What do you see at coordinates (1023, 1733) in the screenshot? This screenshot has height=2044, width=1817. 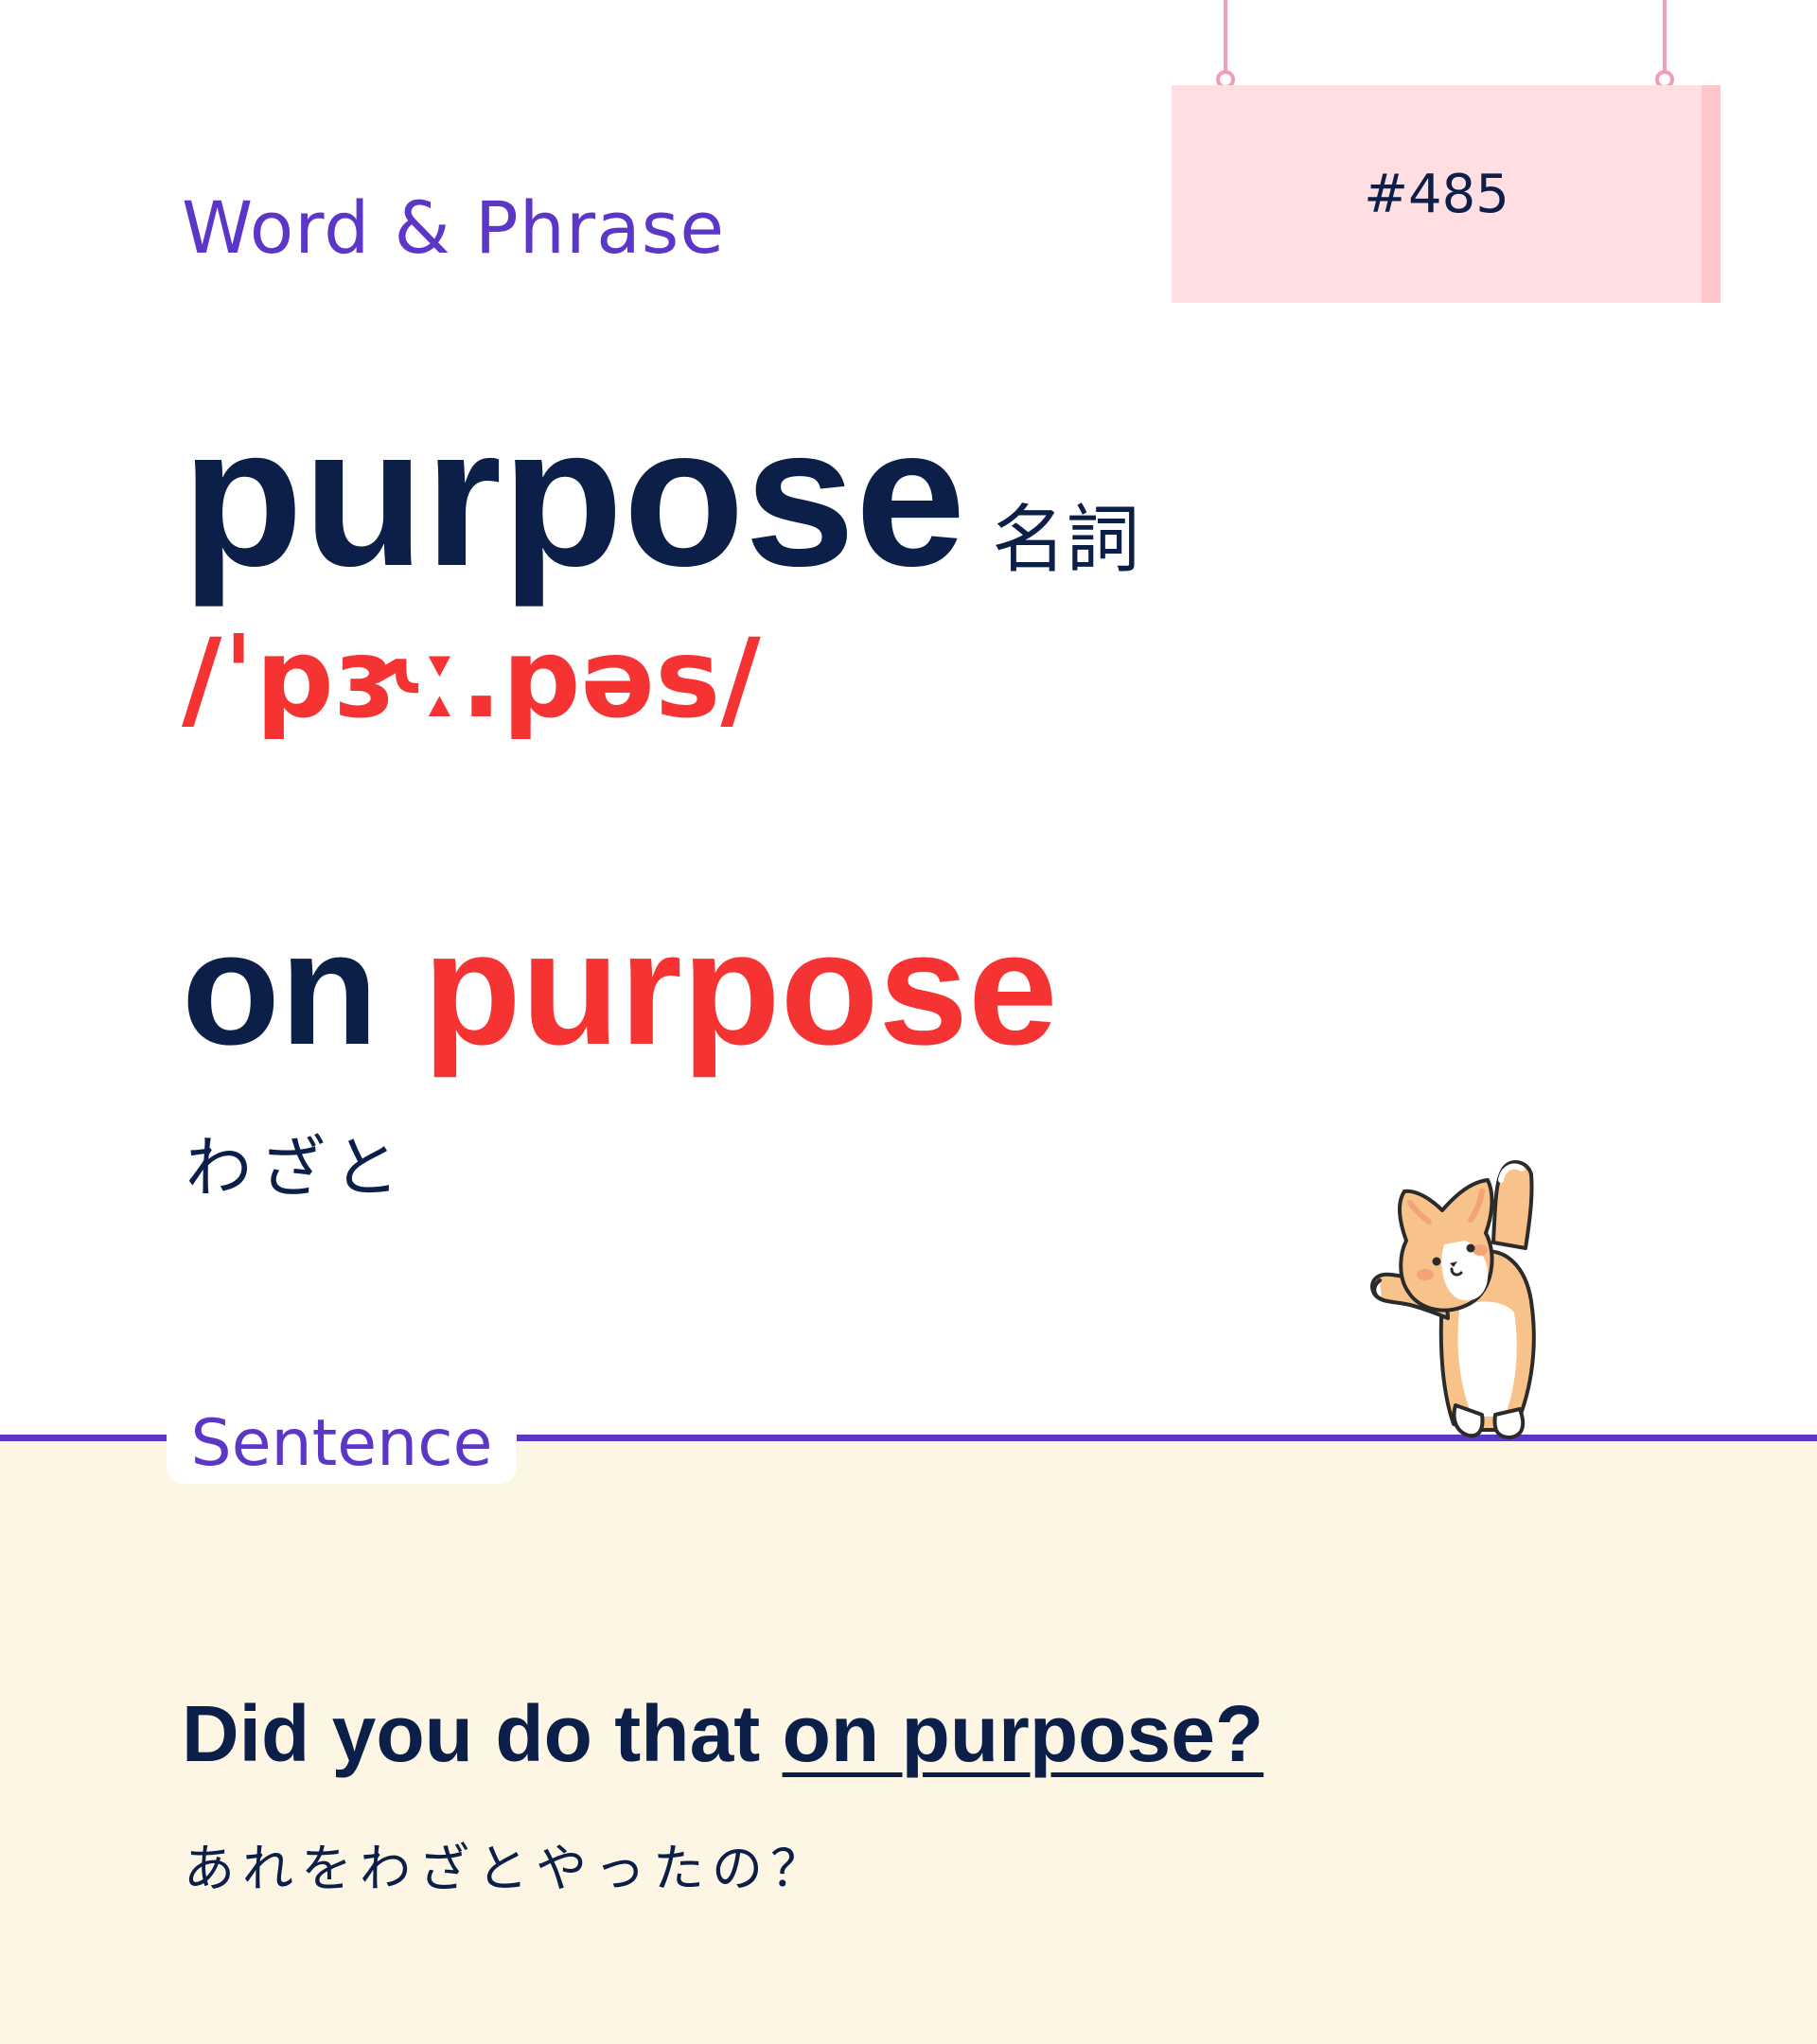 I see `sentence-highlight: on purpose?` at bounding box center [1023, 1733].